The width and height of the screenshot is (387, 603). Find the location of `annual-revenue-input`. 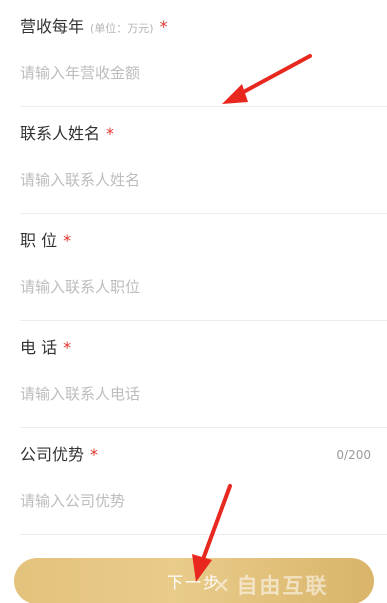

annual-revenue-input is located at coordinates (190, 73).